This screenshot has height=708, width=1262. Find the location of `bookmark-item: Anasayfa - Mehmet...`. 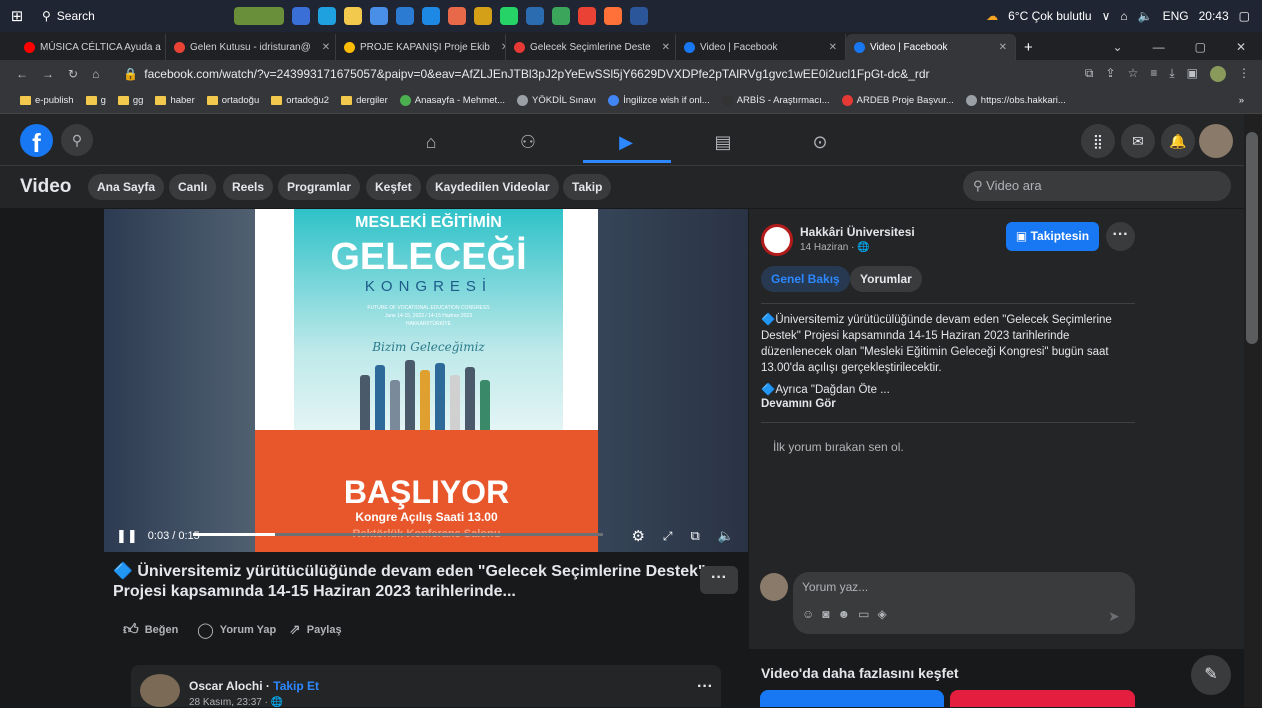

bookmark-item: Anasayfa - Mehmet... is located at coordinates (452, 100).